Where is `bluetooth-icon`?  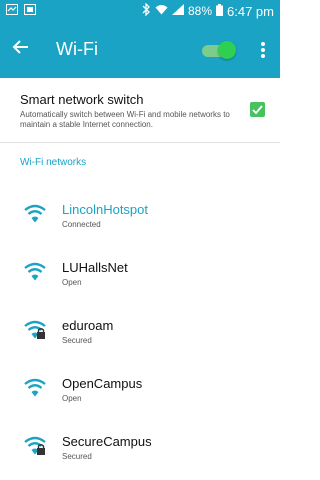 bluetooth-icon is located at coordinates (146, 10).